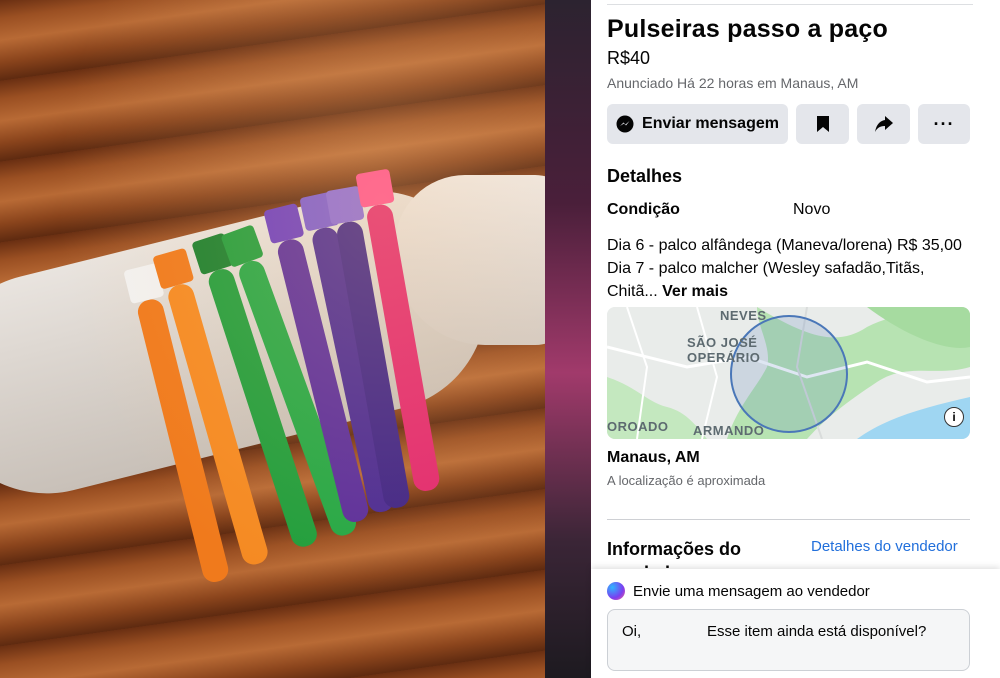  What do you see at coordinates (724, 357) in the screenshot?
I see `map-label-operario: OPERÁRIO` at bounding box center [724, 357].